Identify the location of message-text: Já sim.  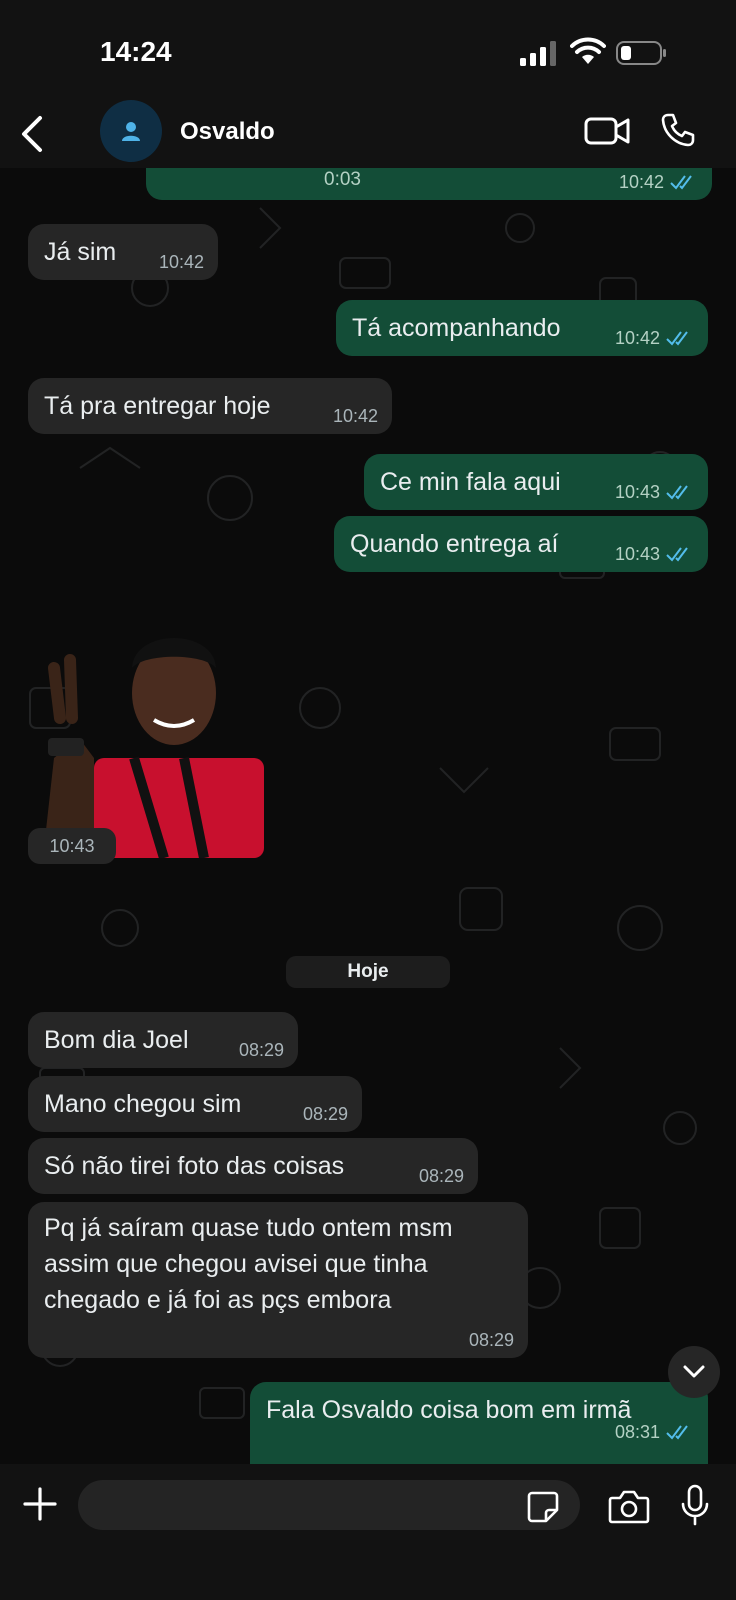
(80, 252).